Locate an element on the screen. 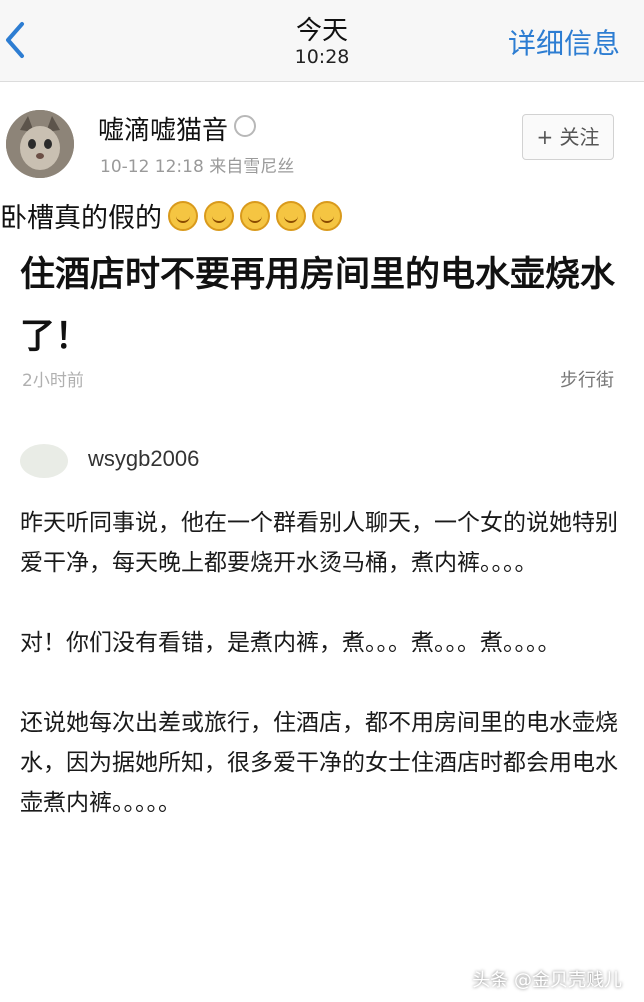 This screenshot has width=644, height=1002. post-age: 2小时前 is located at coordinates (53, 381).